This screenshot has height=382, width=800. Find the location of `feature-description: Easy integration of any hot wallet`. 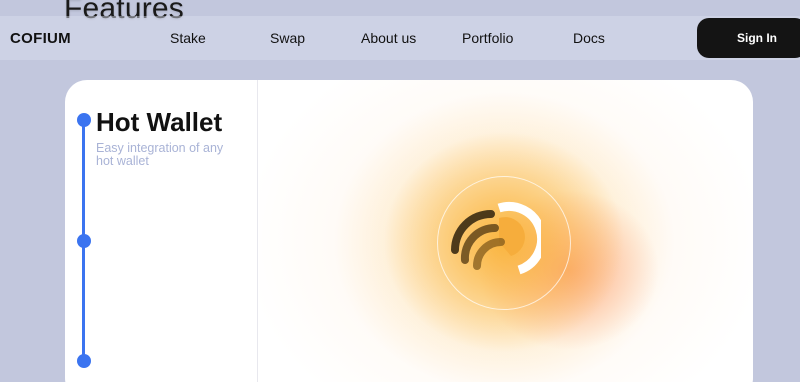

feature-description: Easy integration of any hot wallet is located at coordinates (160, 154).